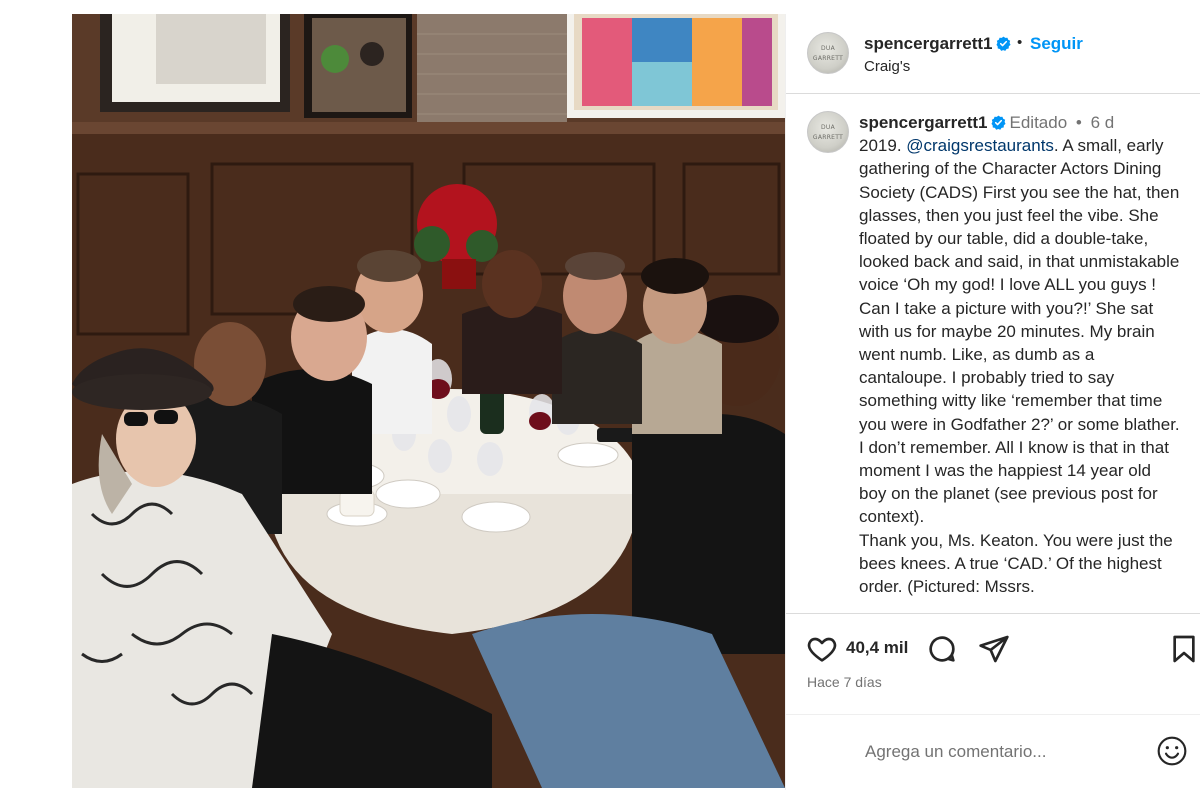 This screenshot has width=1200, height=790. I want to click on comment-icon, so click(942, 649).